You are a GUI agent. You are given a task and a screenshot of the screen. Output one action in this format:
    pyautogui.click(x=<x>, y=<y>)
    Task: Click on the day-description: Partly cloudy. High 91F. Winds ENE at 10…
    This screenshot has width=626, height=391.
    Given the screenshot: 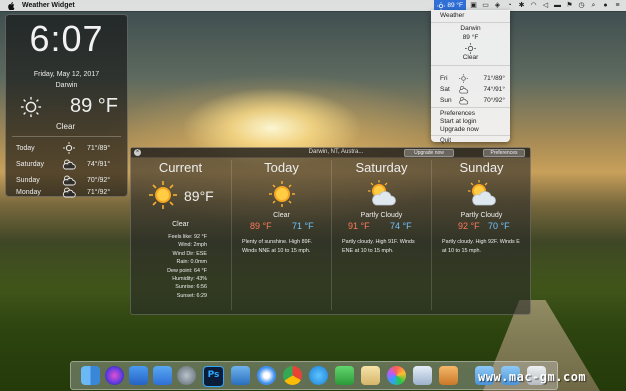 What is the action you would take?
    pyautogui.click(x=378, y=246)
    